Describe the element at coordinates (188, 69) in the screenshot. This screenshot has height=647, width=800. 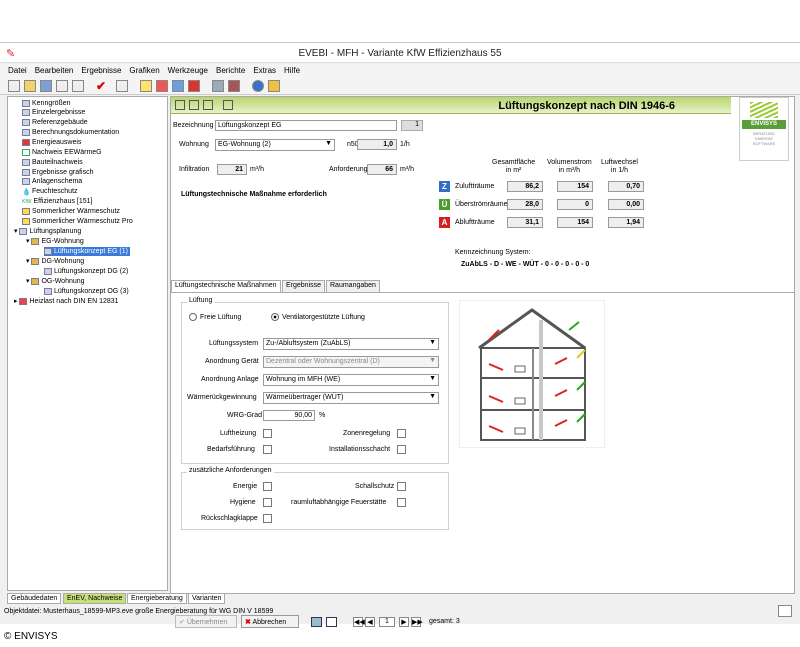
I see `menu-werkzeuge: Werkzeuge` at that location.